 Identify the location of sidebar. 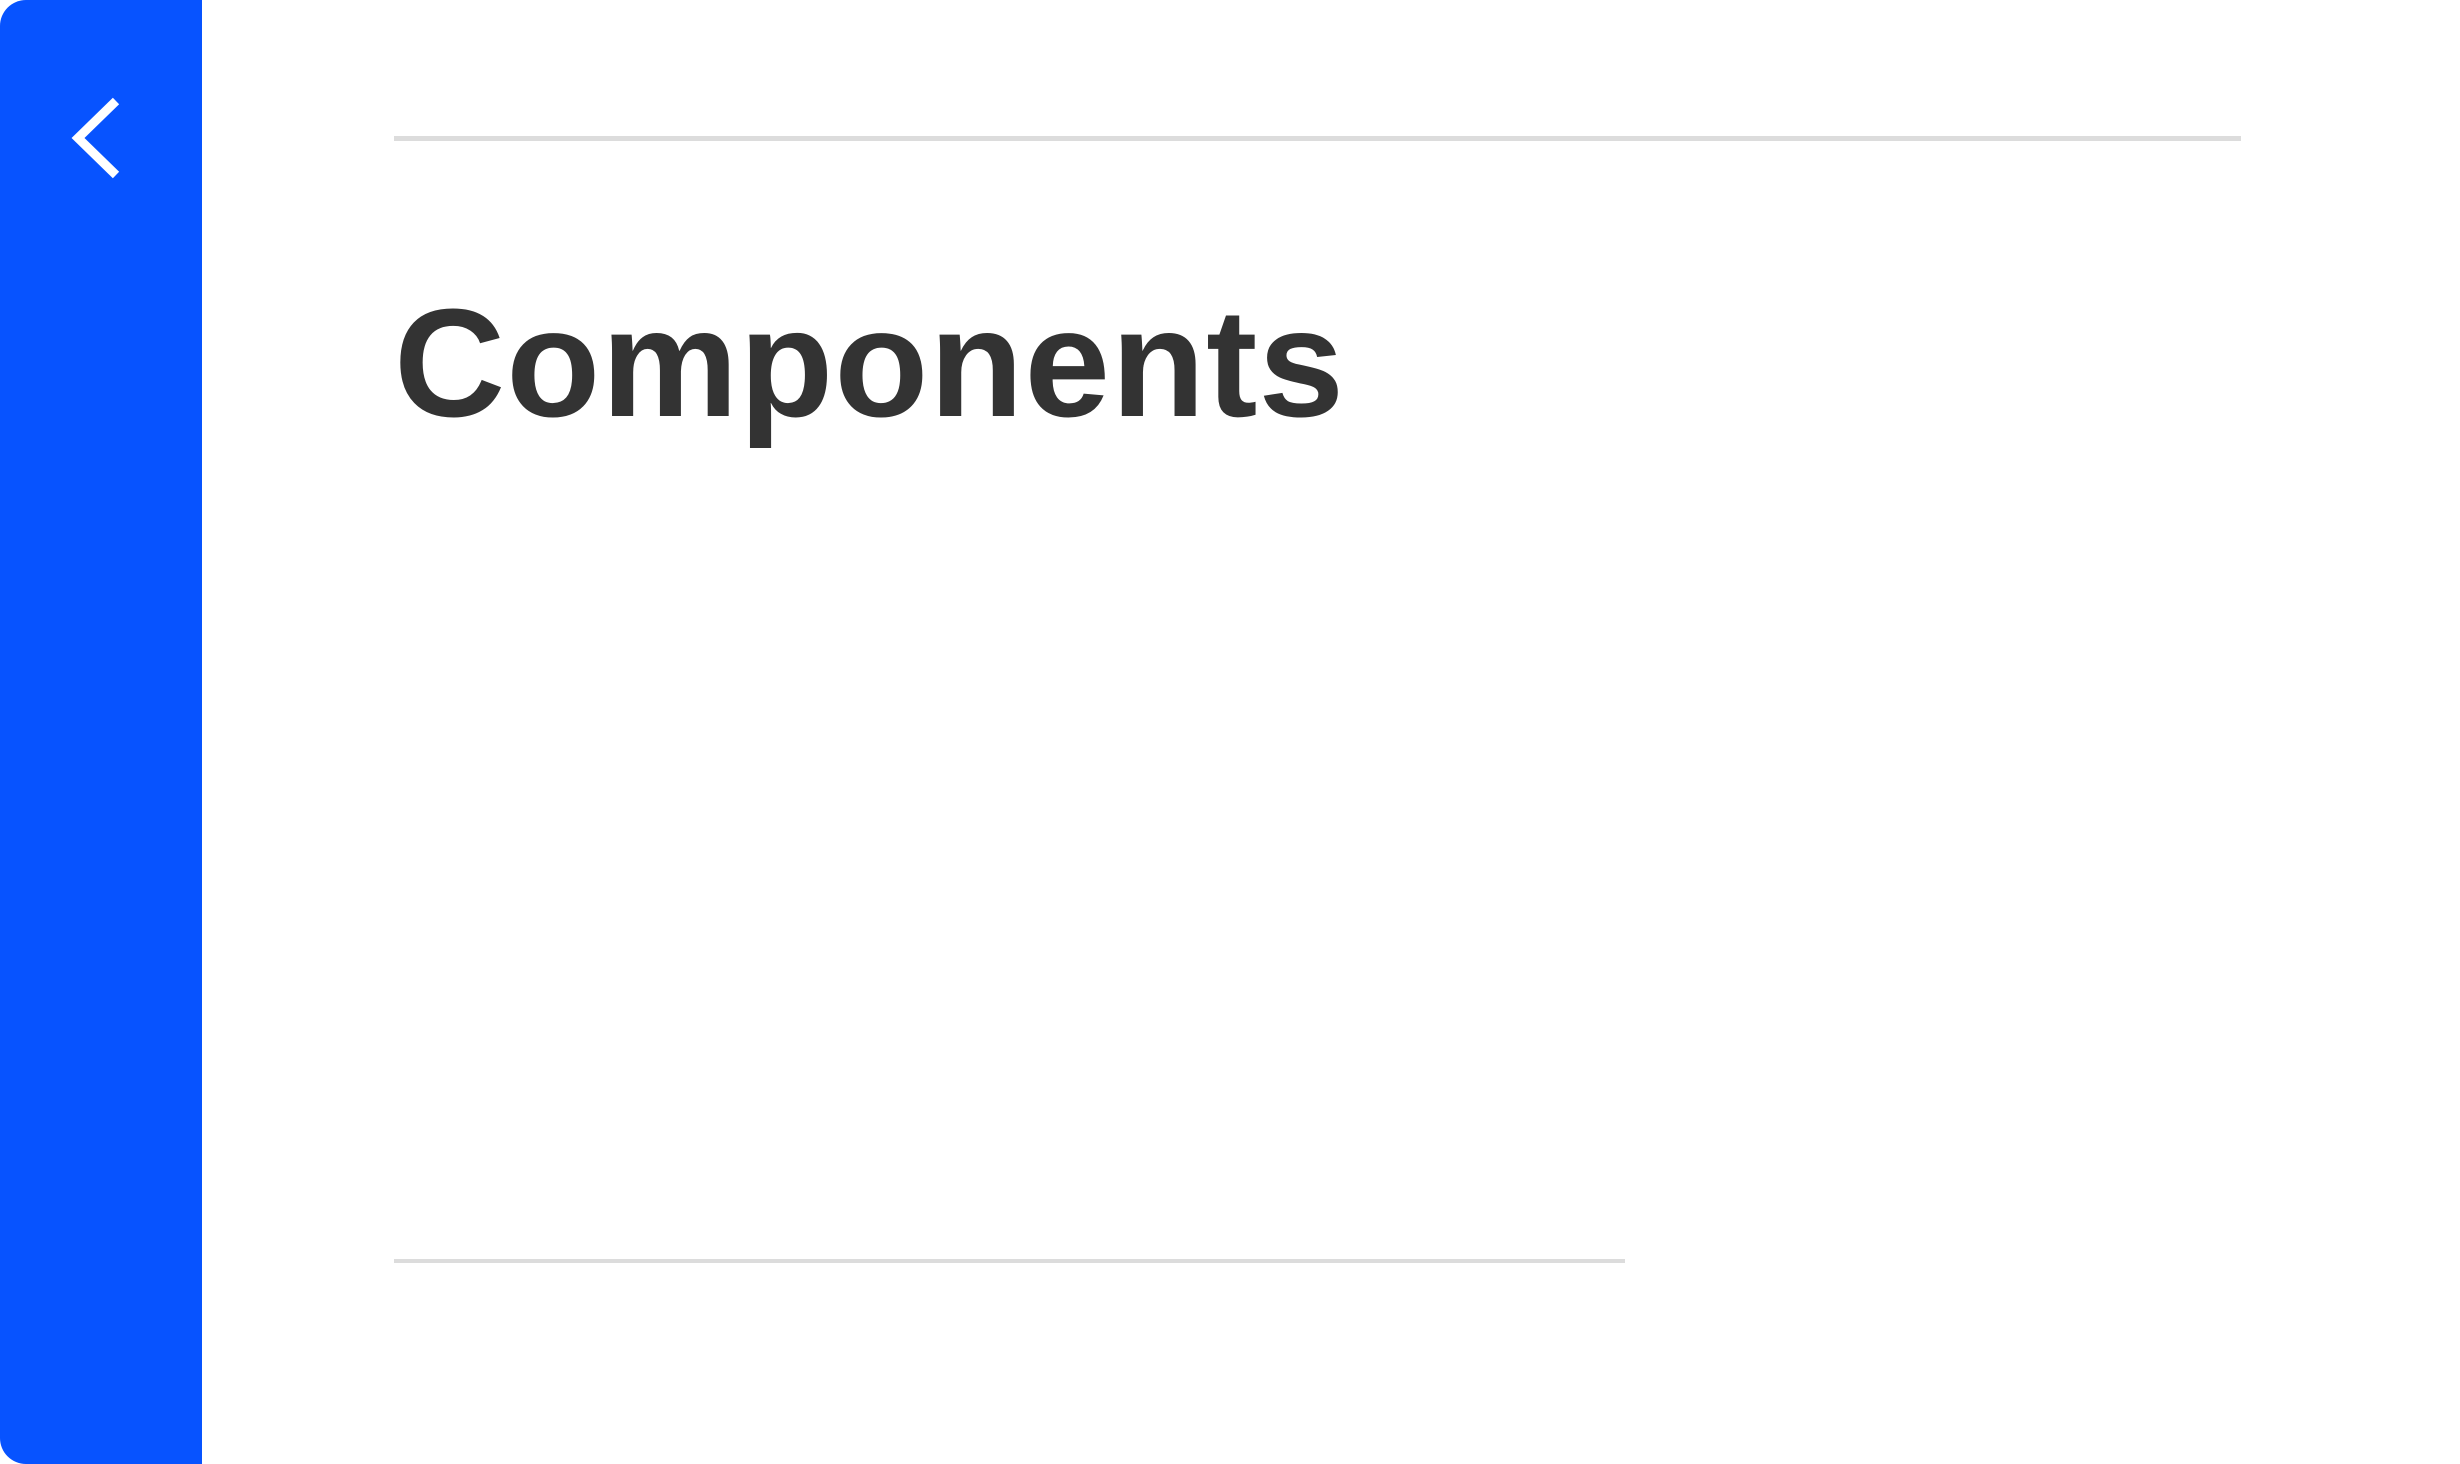
(101, 732).